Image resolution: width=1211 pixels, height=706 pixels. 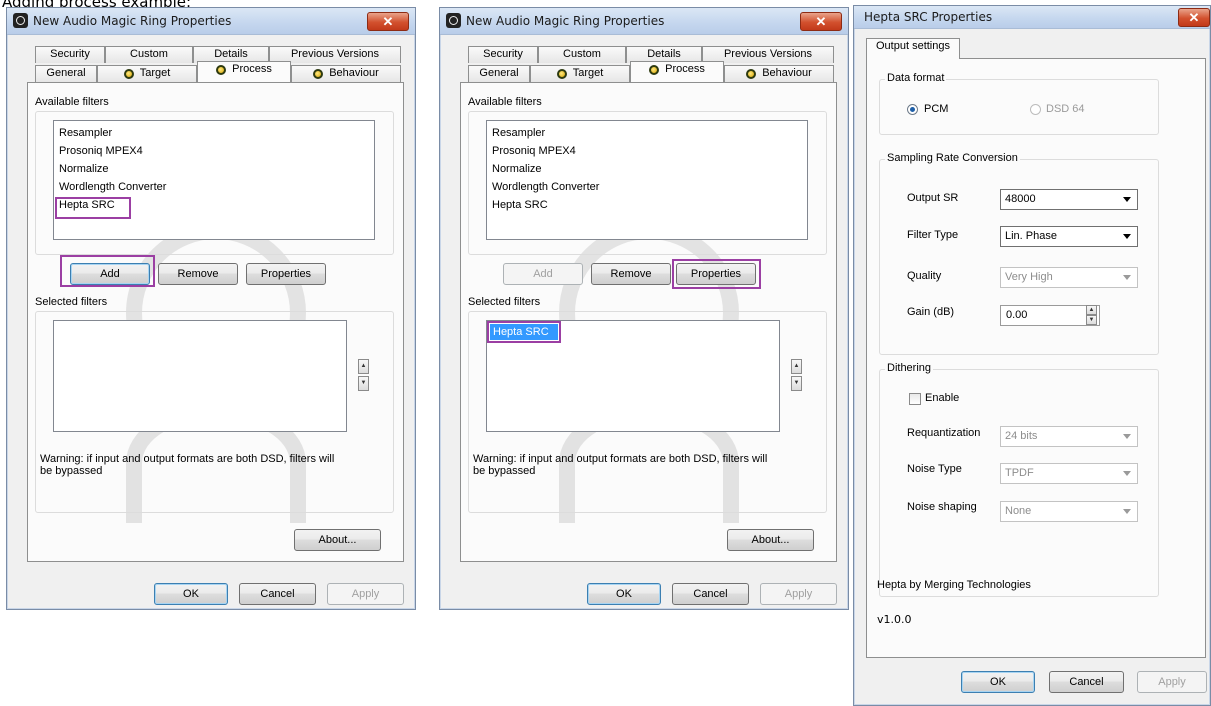 What do you see at coordinates (716, 274) in the screenshot?
I see `highlight-properties-button` at bounding box center [716, 274].